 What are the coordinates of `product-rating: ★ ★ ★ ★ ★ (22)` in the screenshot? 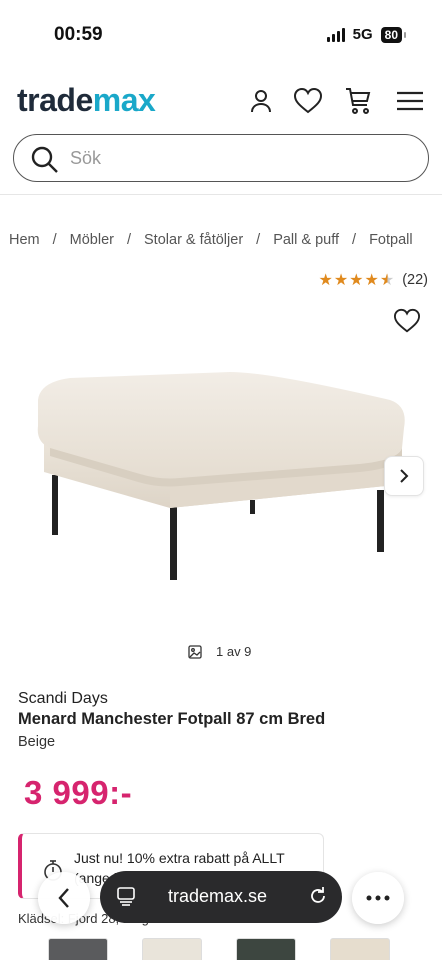 It's located at (373, 280).